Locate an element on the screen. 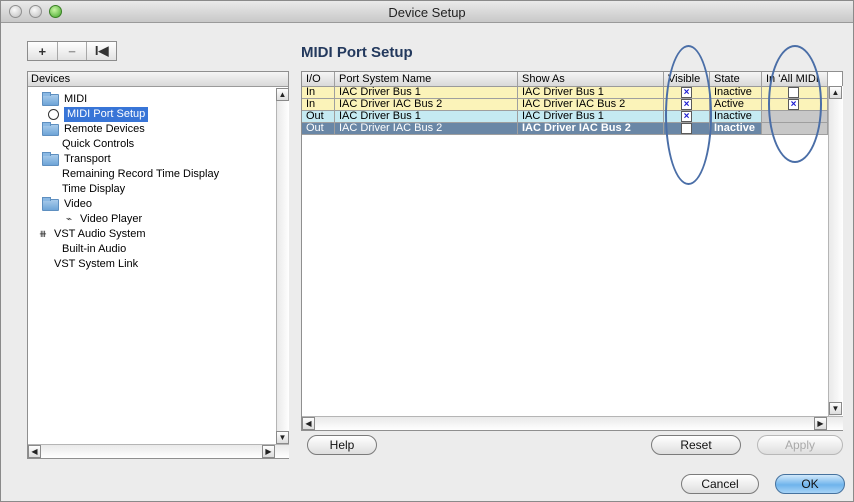  tree-item-label: Built-in Audio is located at coordinates (94, 249).